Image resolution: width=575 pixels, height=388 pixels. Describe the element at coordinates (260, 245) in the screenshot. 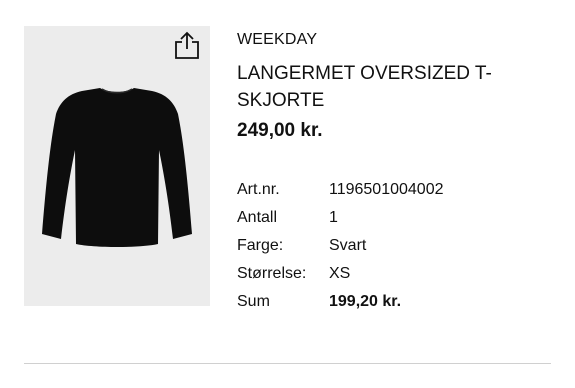

I see `detail-label: Farge:` at that location.